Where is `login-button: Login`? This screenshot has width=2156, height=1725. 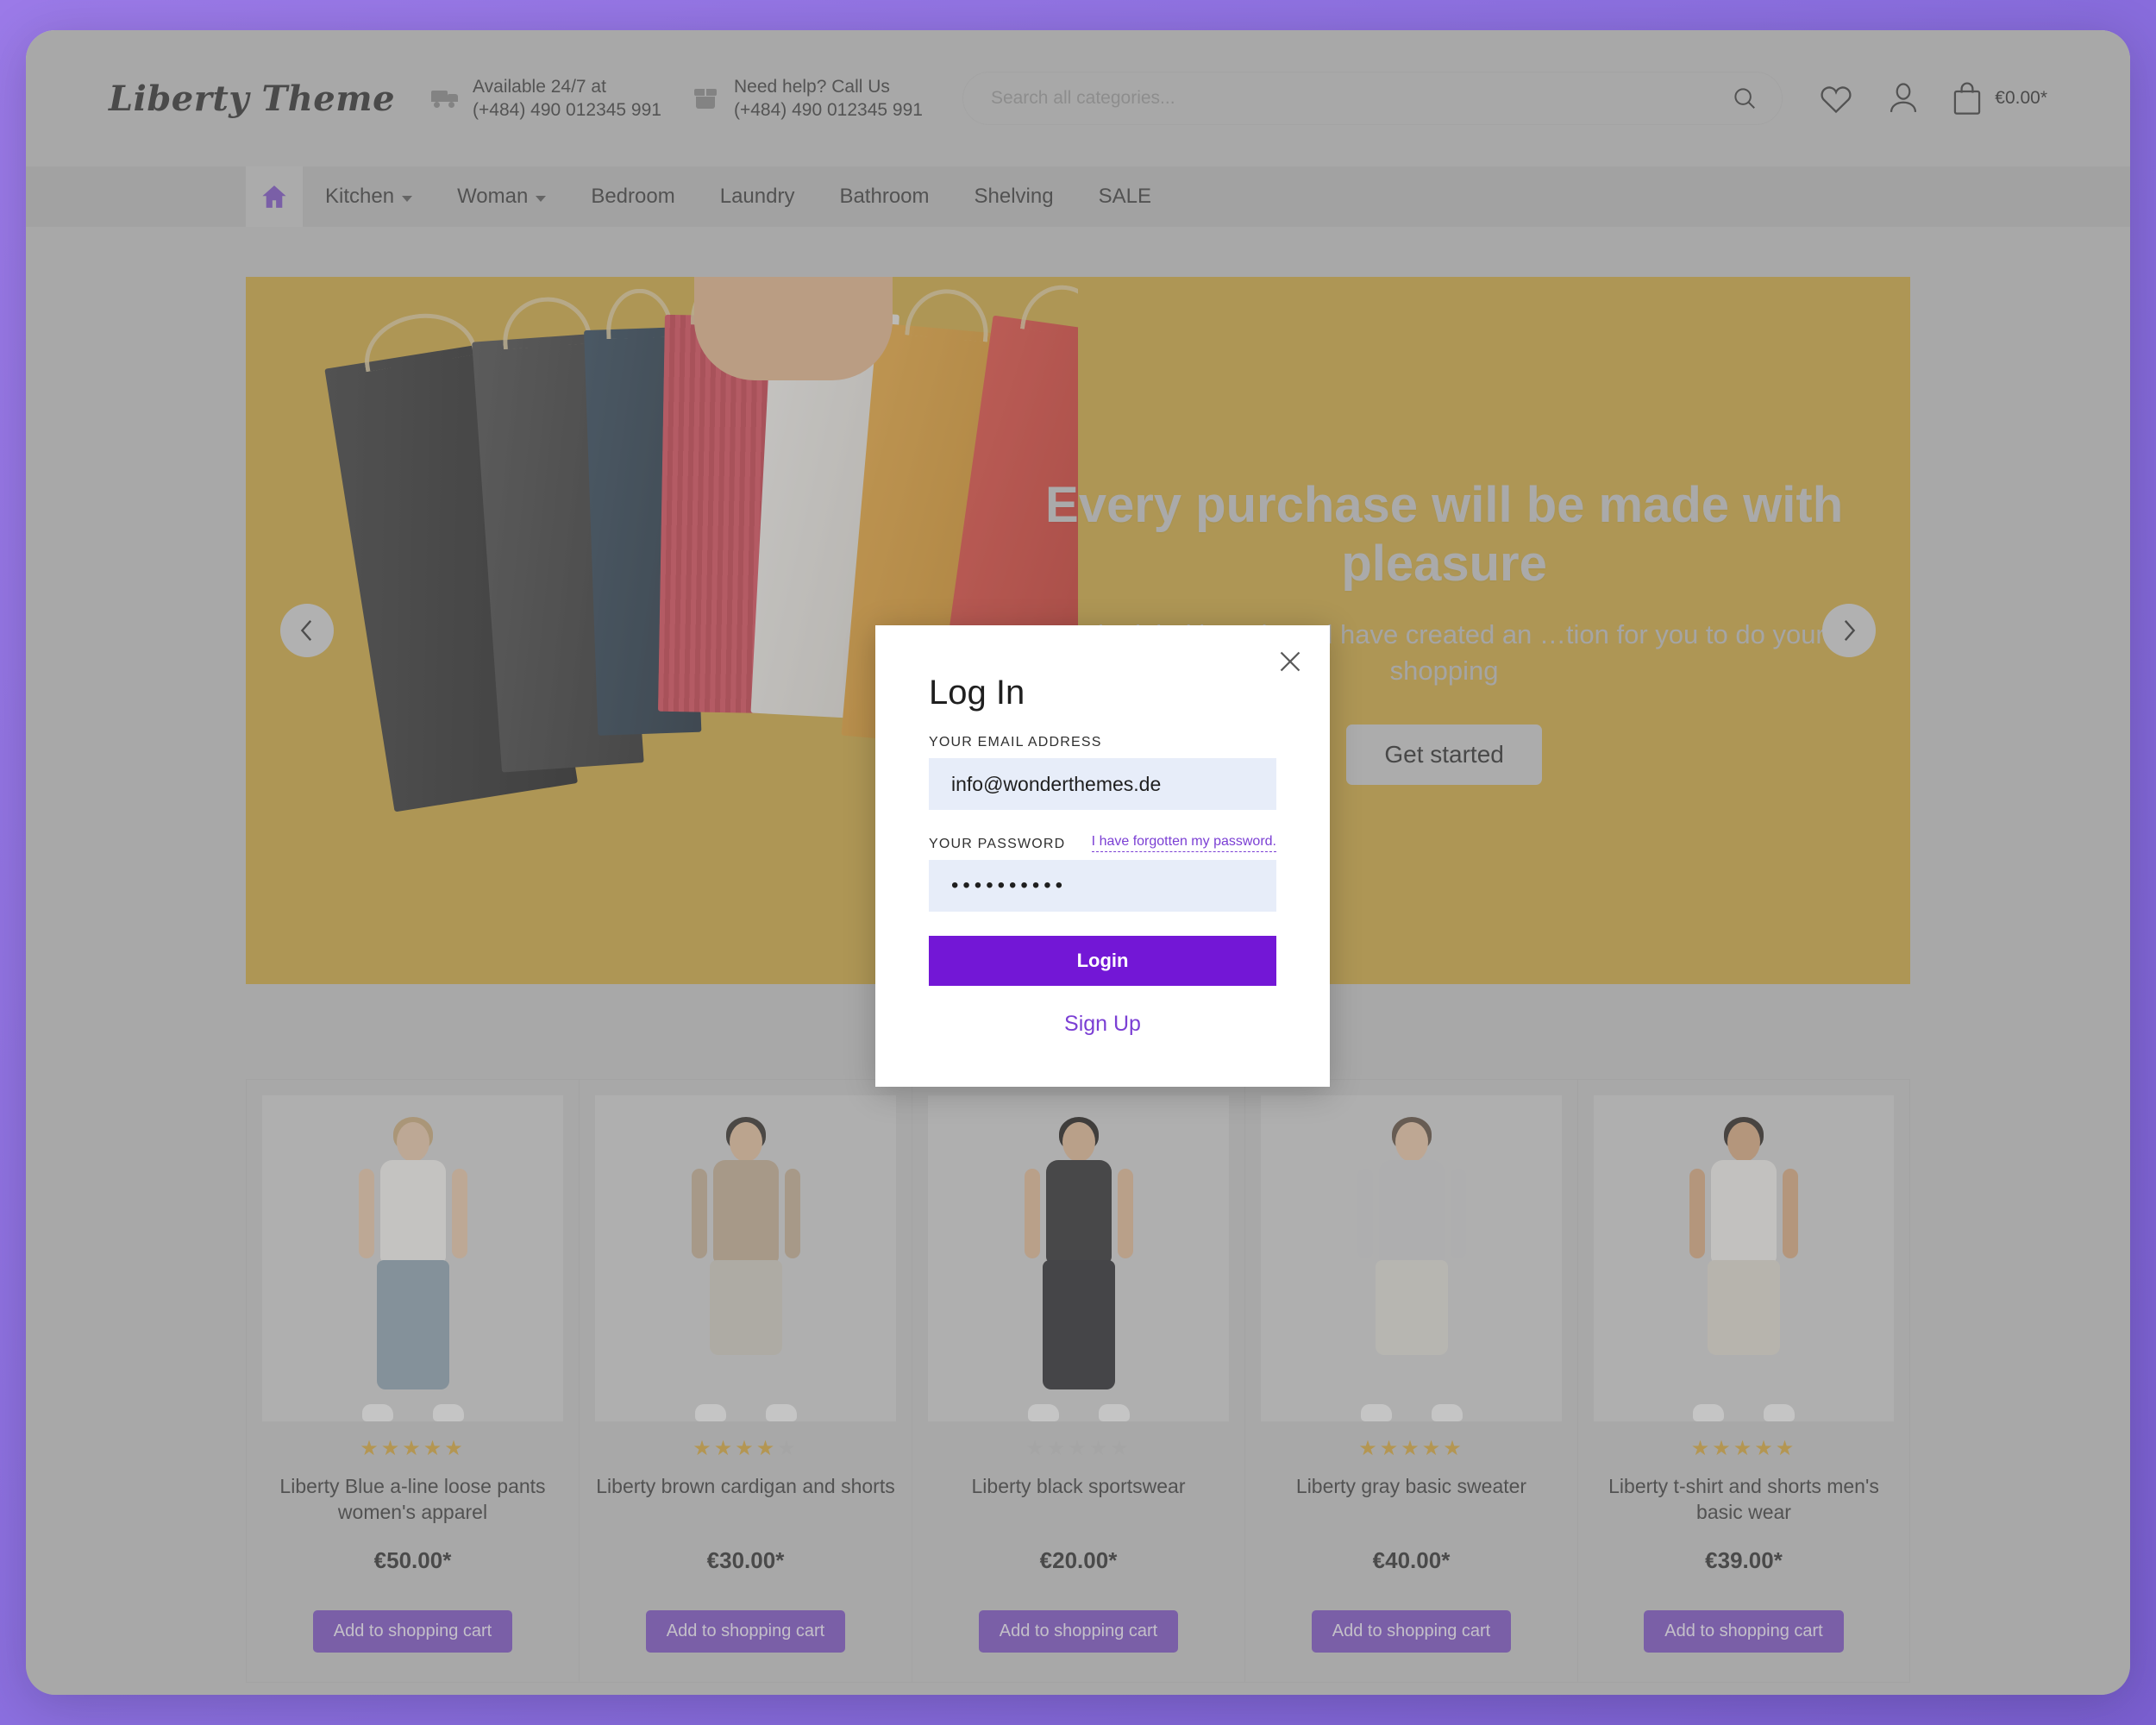 login-button: Login is located at coordinates (1102, 961).